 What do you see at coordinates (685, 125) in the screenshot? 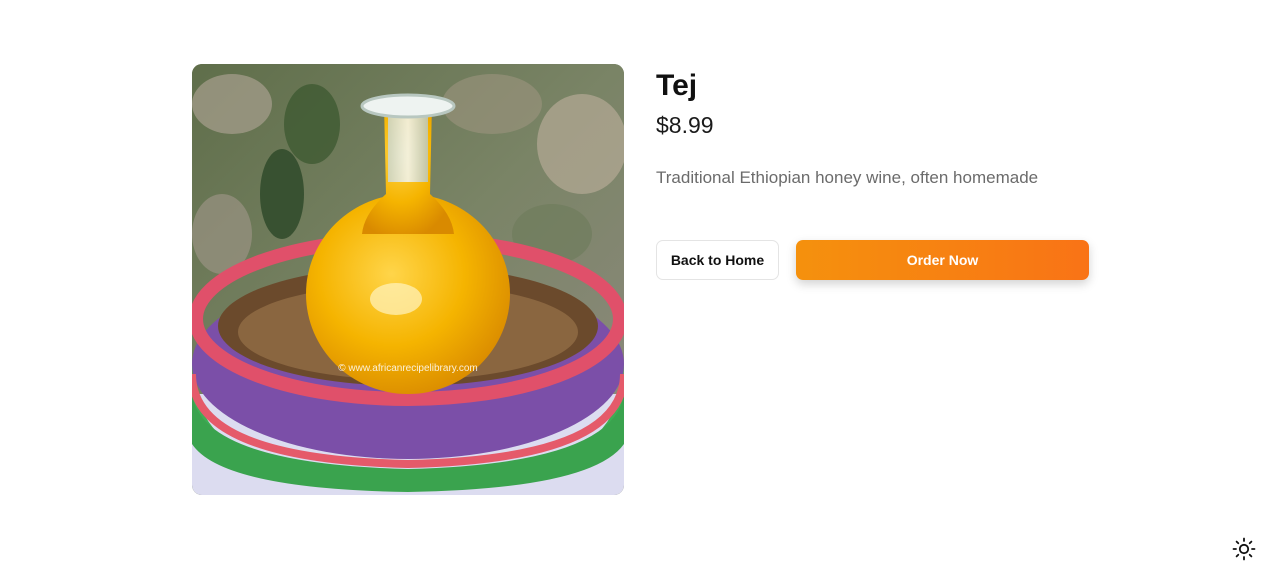
I see `product-price: $8.99` at bounding box center [685, 125].